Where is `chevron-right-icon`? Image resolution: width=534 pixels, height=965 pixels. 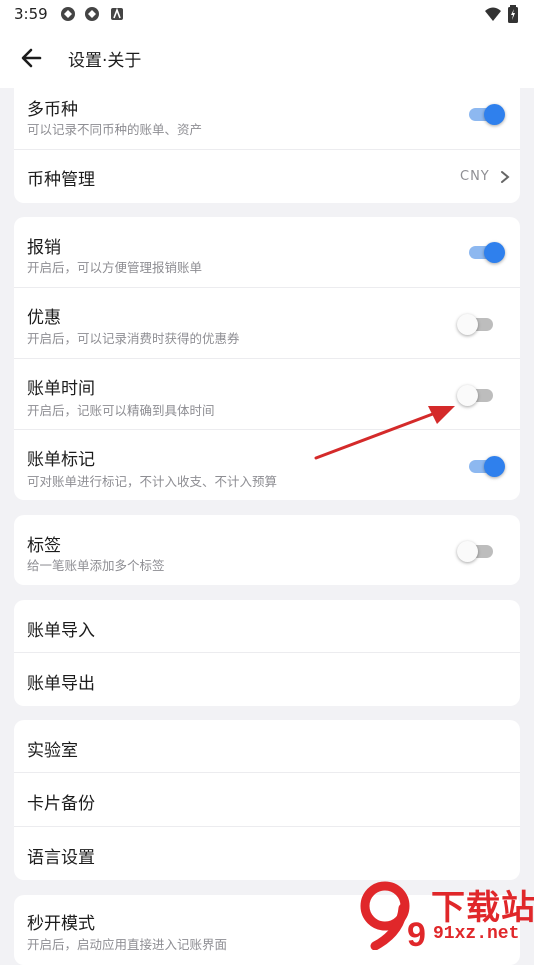
chevron-right-icon is located at coordinates (505, 177).